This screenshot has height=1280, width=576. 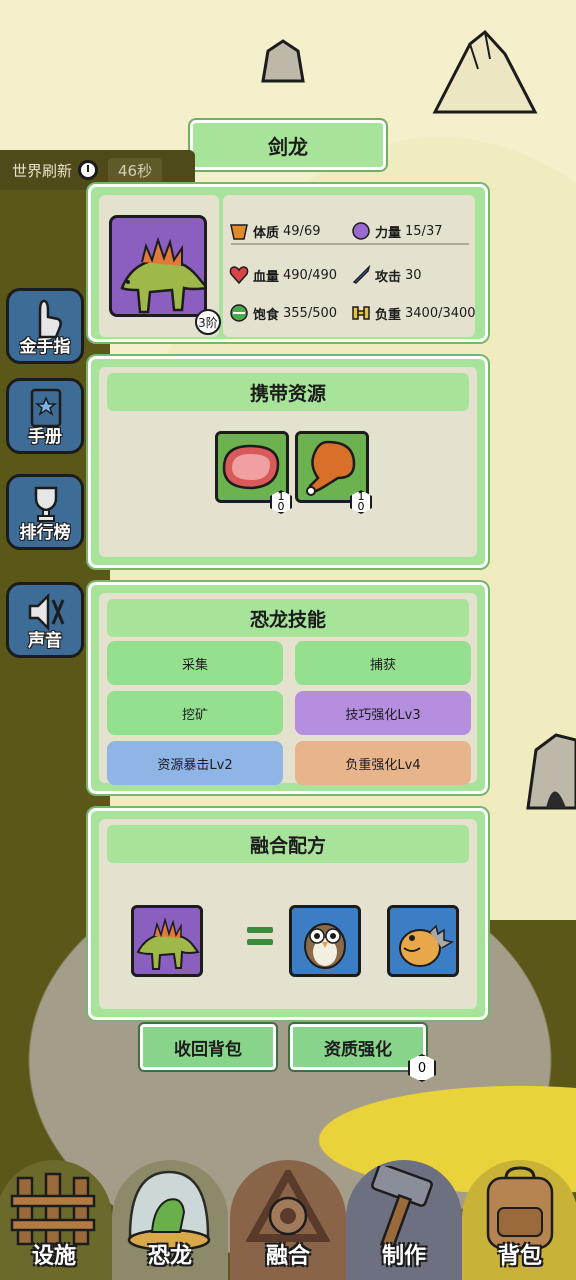 What do you see at coordinates (383, 763) in the screenshot?
I see `skill-load-boost: 负重强化Lv4` at bounding box center [383, 763].